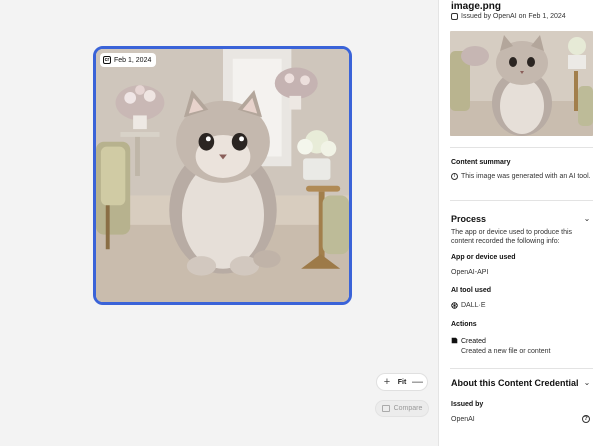 This screenshot has height=446, width=614. I want to click on plus-icon: +, so click(387, 382).